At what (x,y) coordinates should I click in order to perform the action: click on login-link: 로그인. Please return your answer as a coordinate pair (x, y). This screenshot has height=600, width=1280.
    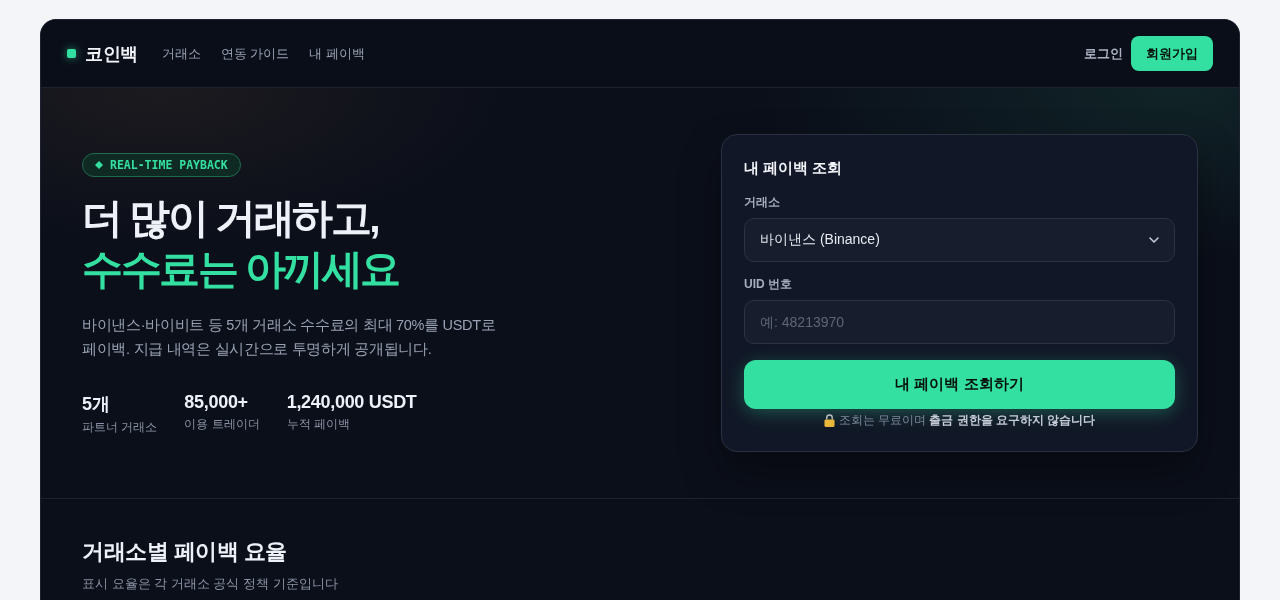
    Looking at the image, I should click on (1103, 53).